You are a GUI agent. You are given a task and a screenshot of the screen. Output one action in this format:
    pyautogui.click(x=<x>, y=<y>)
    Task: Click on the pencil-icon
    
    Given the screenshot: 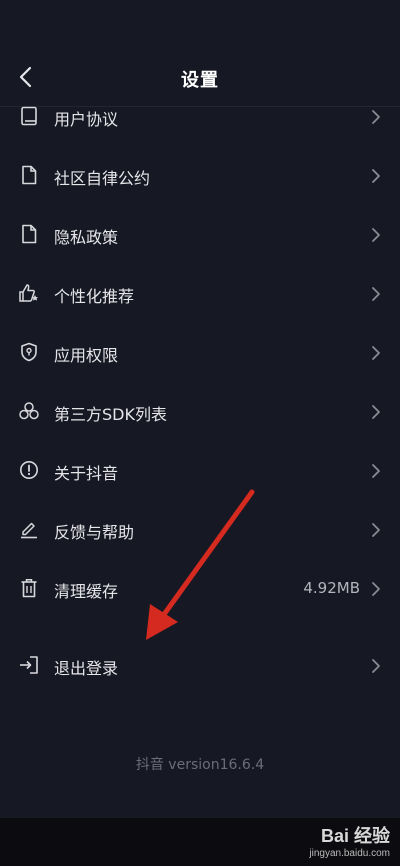 What is the action you would take?
    pyautogui.click(x=29, y=529)
    